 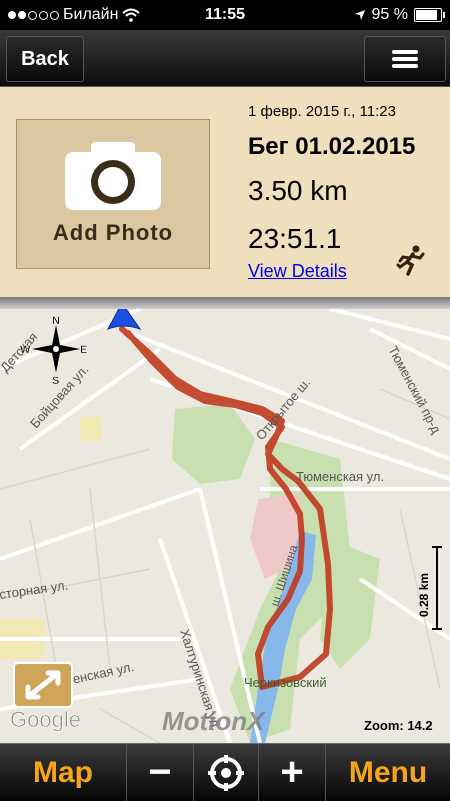 I want to click on location-arrow-icon, so click(x=359, y=15).